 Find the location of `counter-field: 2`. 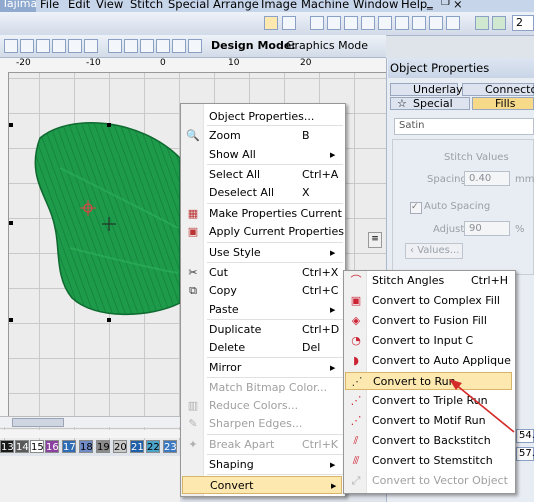

counter-field: 2 is located at coordinates (523, 23).